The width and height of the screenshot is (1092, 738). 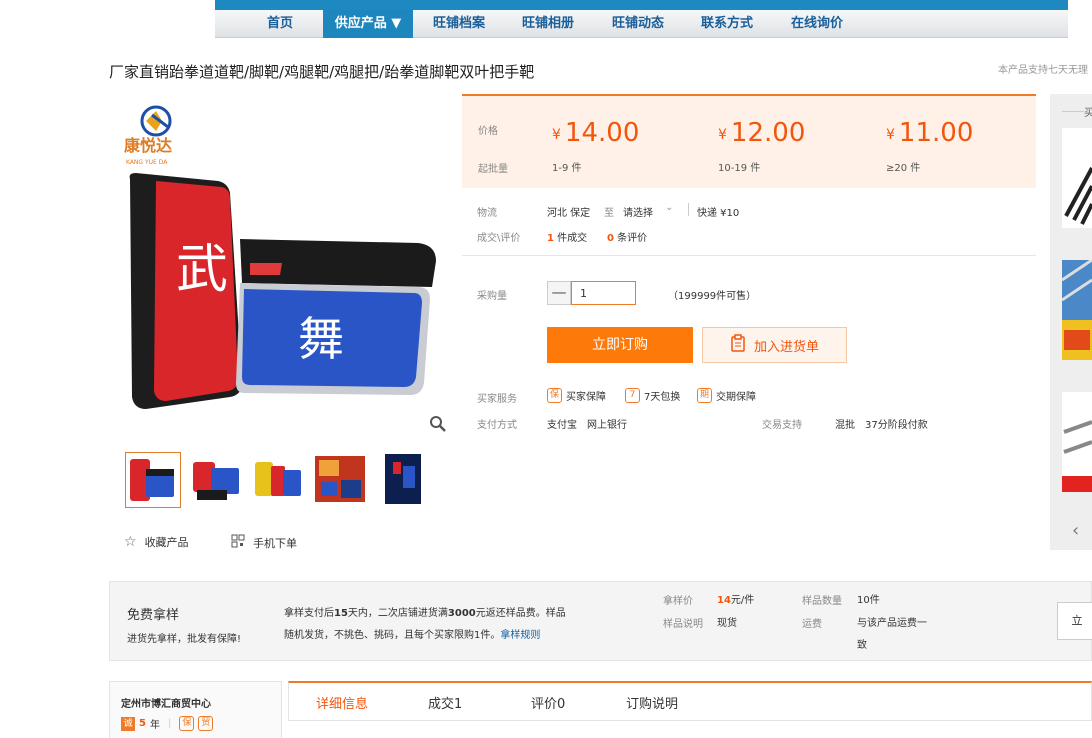 I want to click on deal-count: 1 件成交, so click(x=567, y=236).